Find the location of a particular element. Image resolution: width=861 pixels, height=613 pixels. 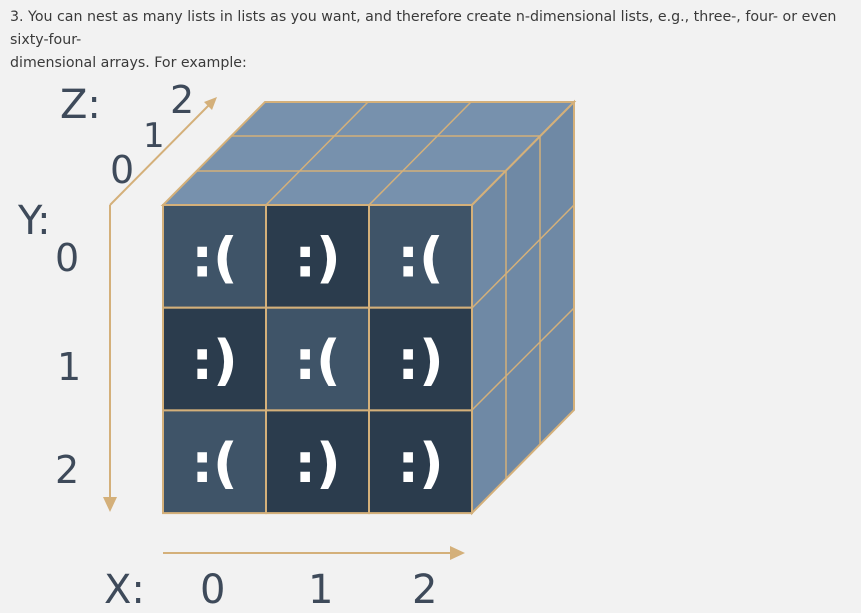

cell-face-1-1: :( is located at coordinates (317, 360).